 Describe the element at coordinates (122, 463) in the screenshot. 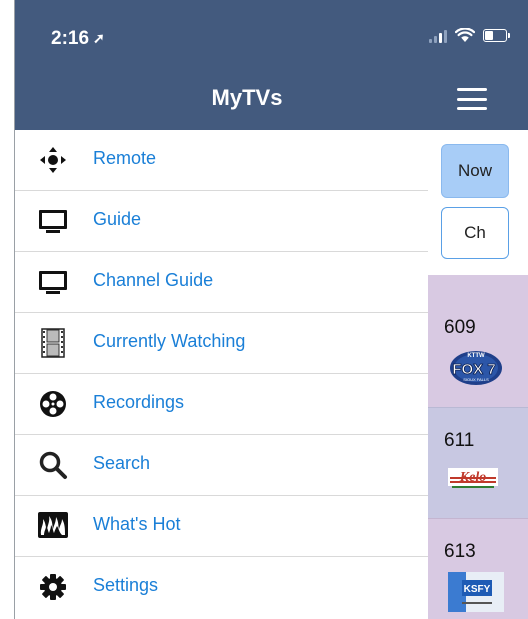

I see `menu-item-label: Search` at that location.